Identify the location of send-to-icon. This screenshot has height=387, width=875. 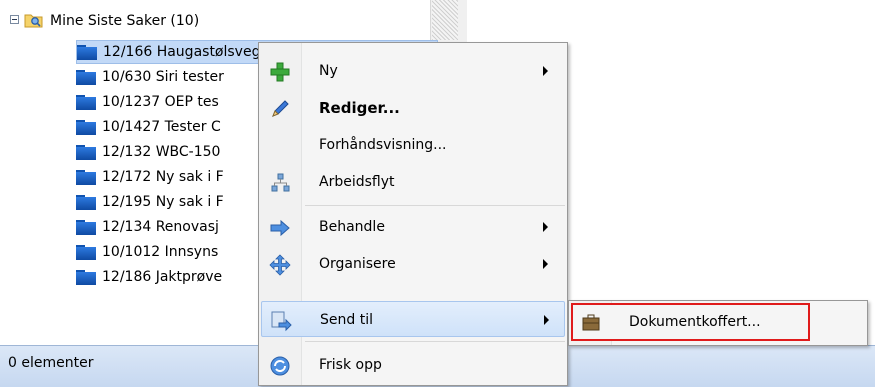
(281, 321).